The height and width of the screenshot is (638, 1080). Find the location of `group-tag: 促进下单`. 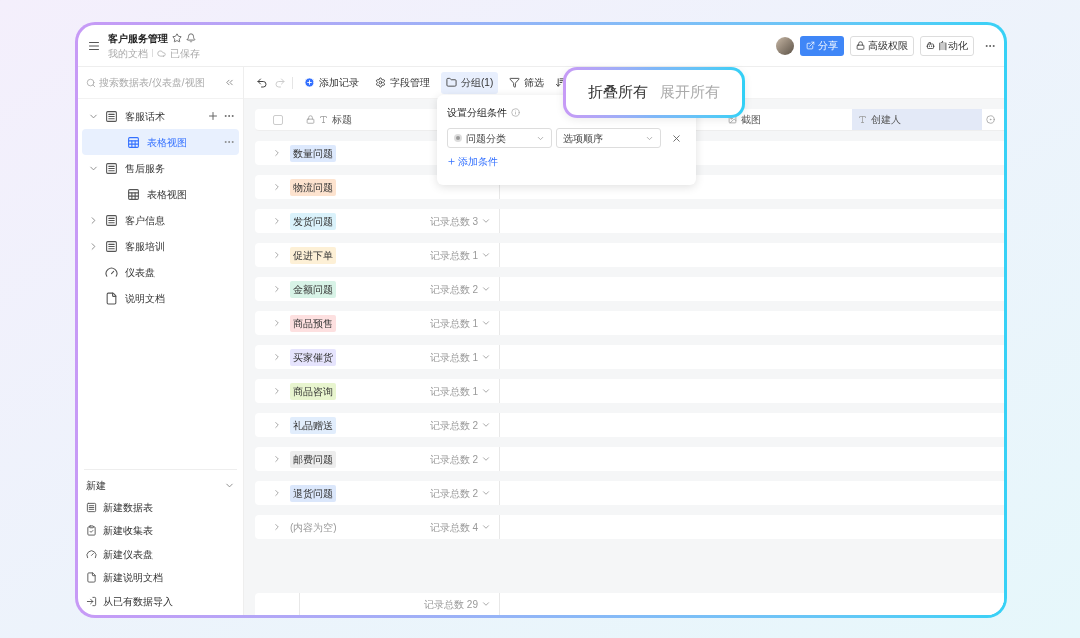

group-tag: 促进下单 is located at coordinates (313, 255).